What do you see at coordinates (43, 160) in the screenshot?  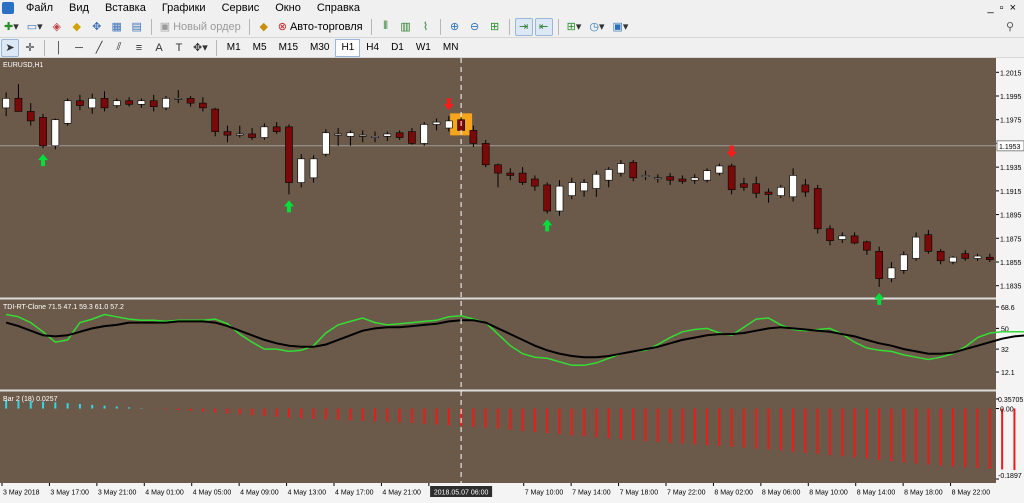 I see `arrow-up-icon` at bounding box center [43, 160].